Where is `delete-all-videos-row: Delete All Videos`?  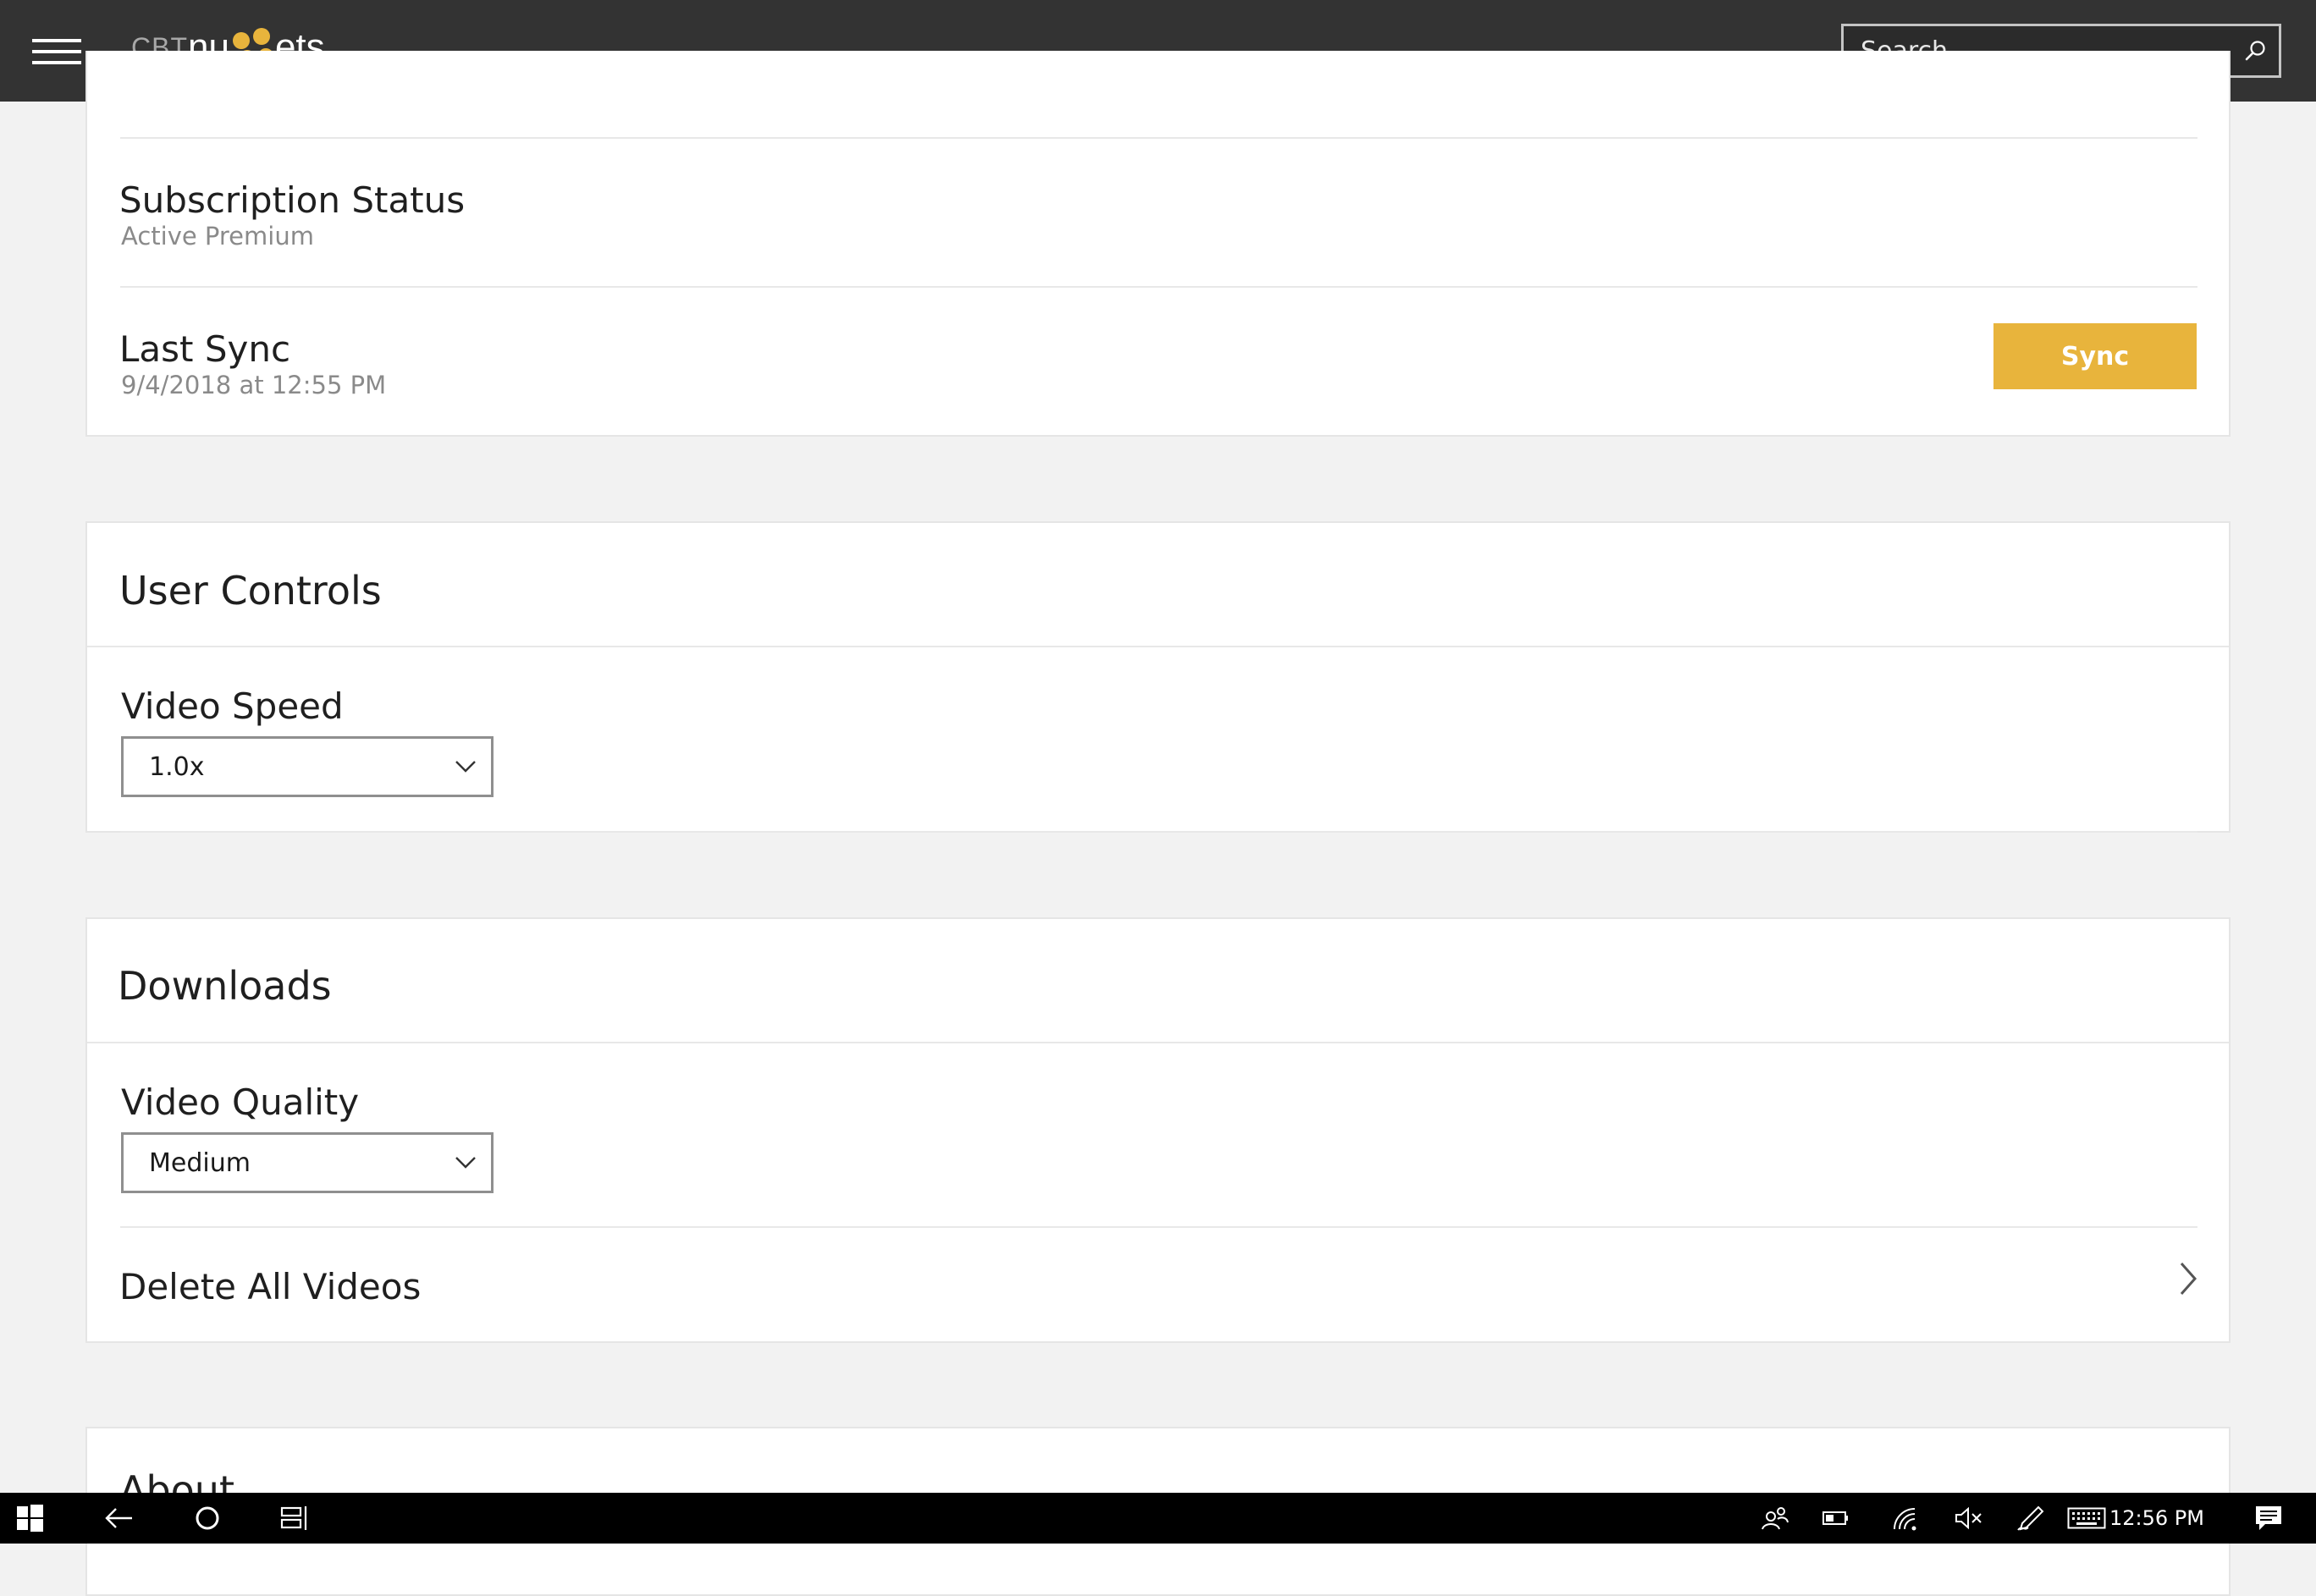 delete-all-videos-row: Delete All Videos is located at coordinates (1158, 1285).